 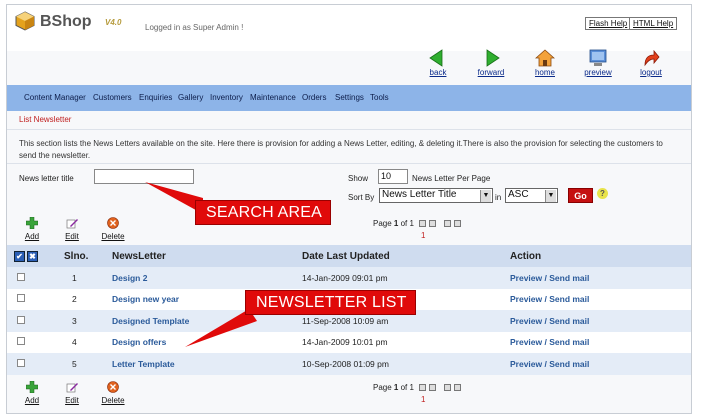 I want to click on check-all-icon: ✔, so click(x=19, y=256).